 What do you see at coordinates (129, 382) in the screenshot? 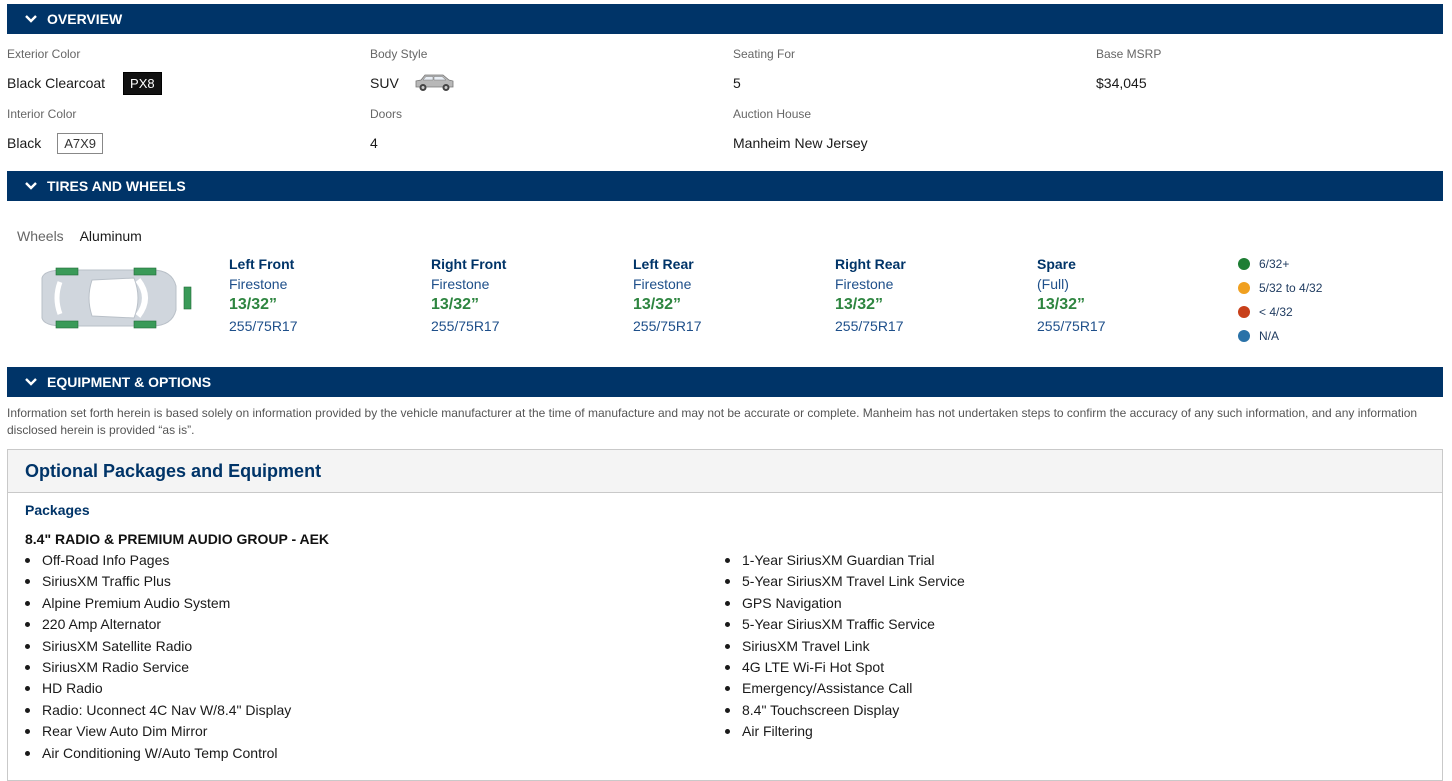
I see `section-title: EQUIPMENT & OPTIONS` at bounding box center [129, 382].